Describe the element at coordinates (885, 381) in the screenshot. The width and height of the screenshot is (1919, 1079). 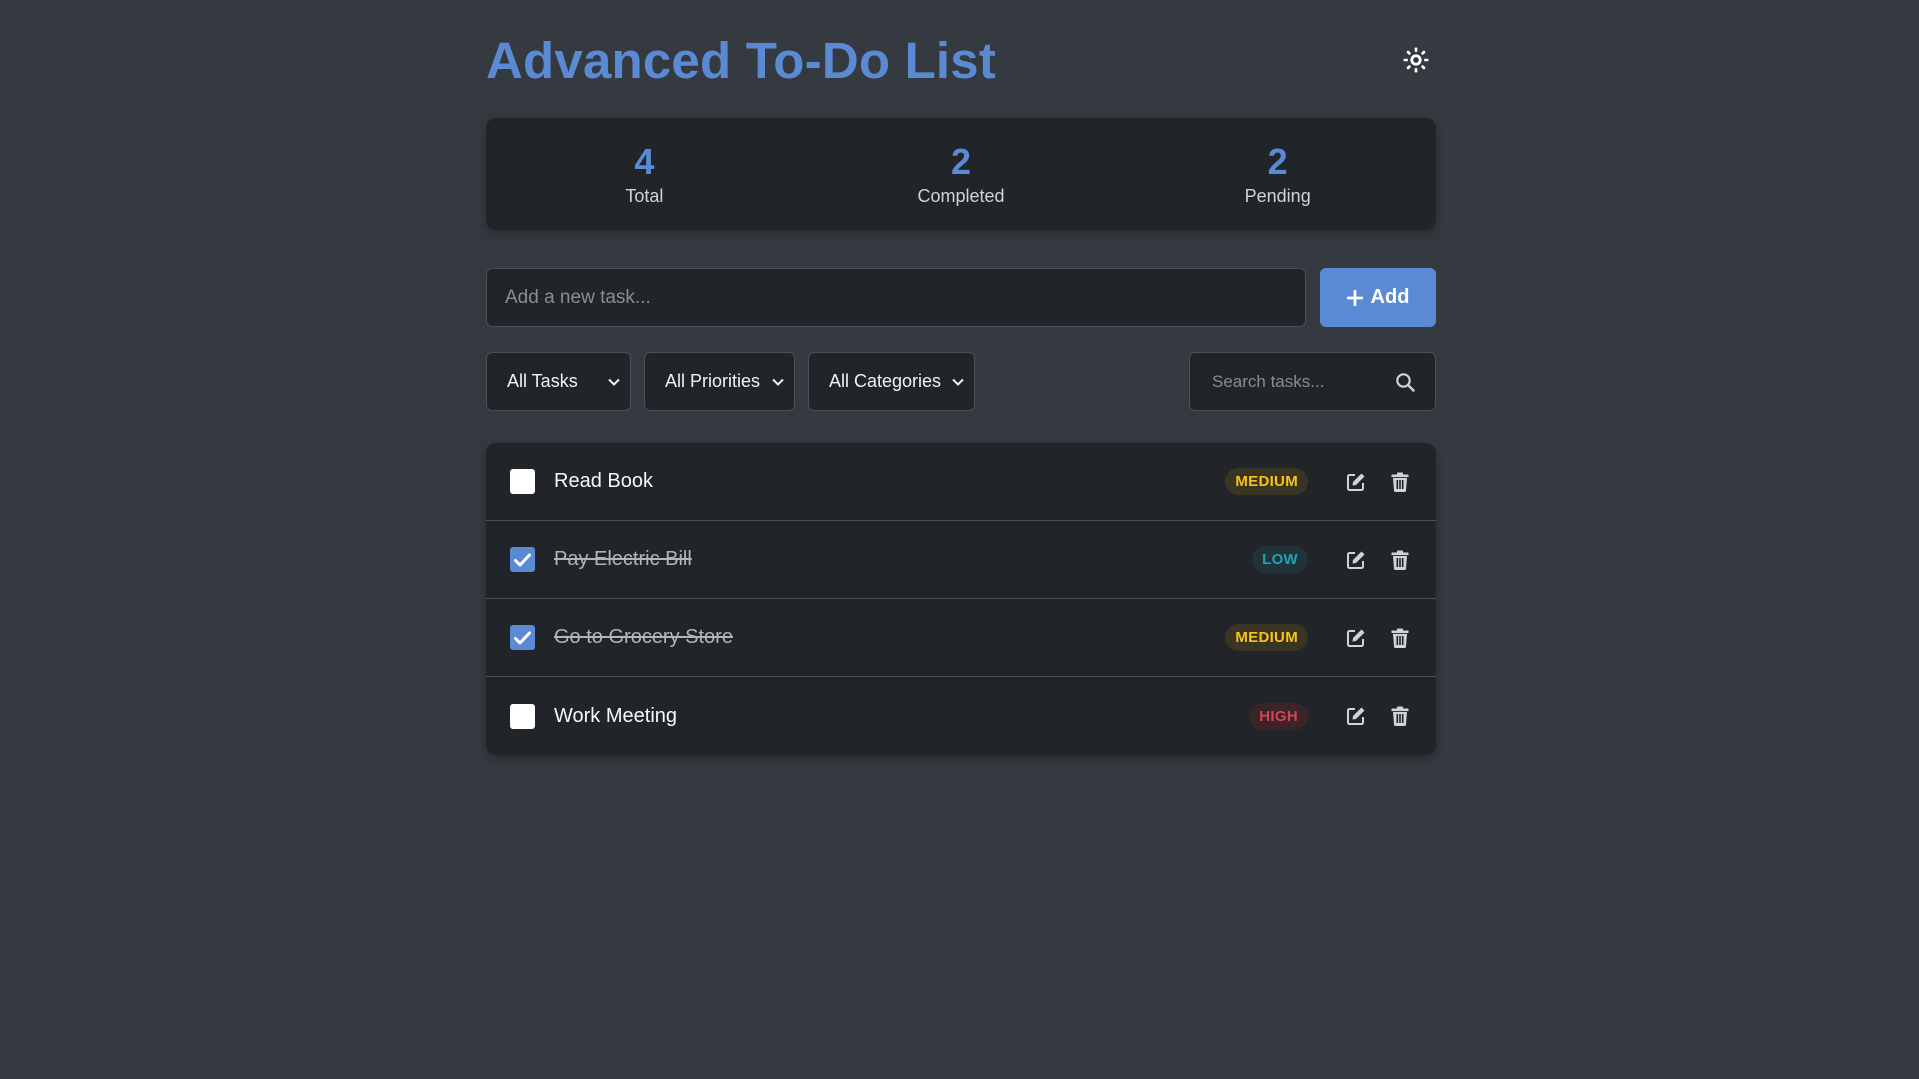
I see `category-filter-value: All Categories` at that location.